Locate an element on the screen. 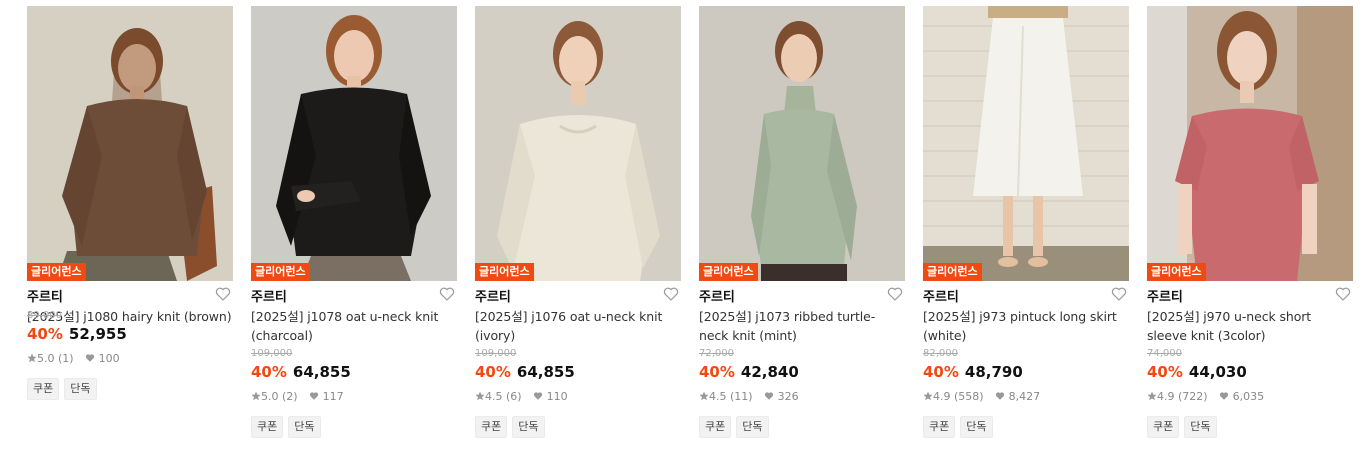 This screenshot has width=1364, height=459. sale-price: 48,790 is located at coordinates (993, 372).